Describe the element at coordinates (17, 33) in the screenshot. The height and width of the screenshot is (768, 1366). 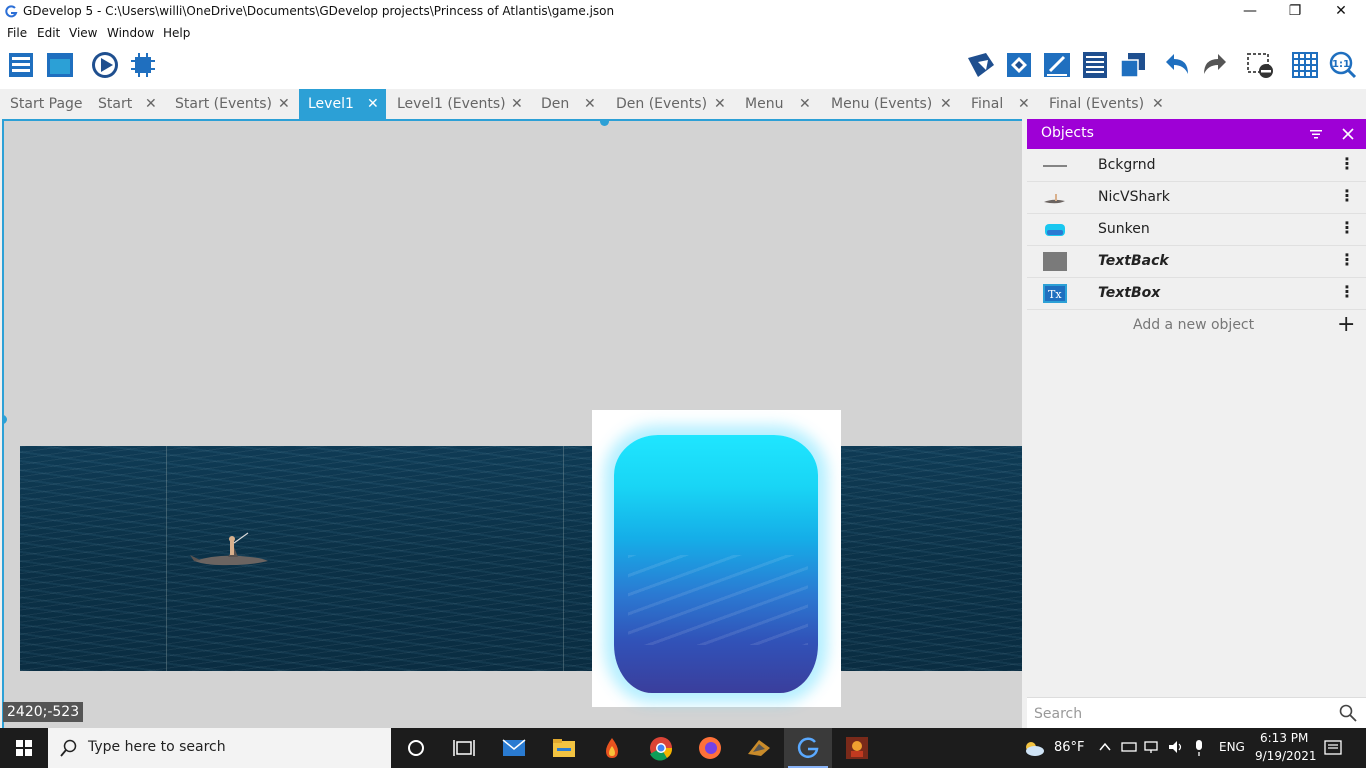
I see `menu-file: File` at that location.